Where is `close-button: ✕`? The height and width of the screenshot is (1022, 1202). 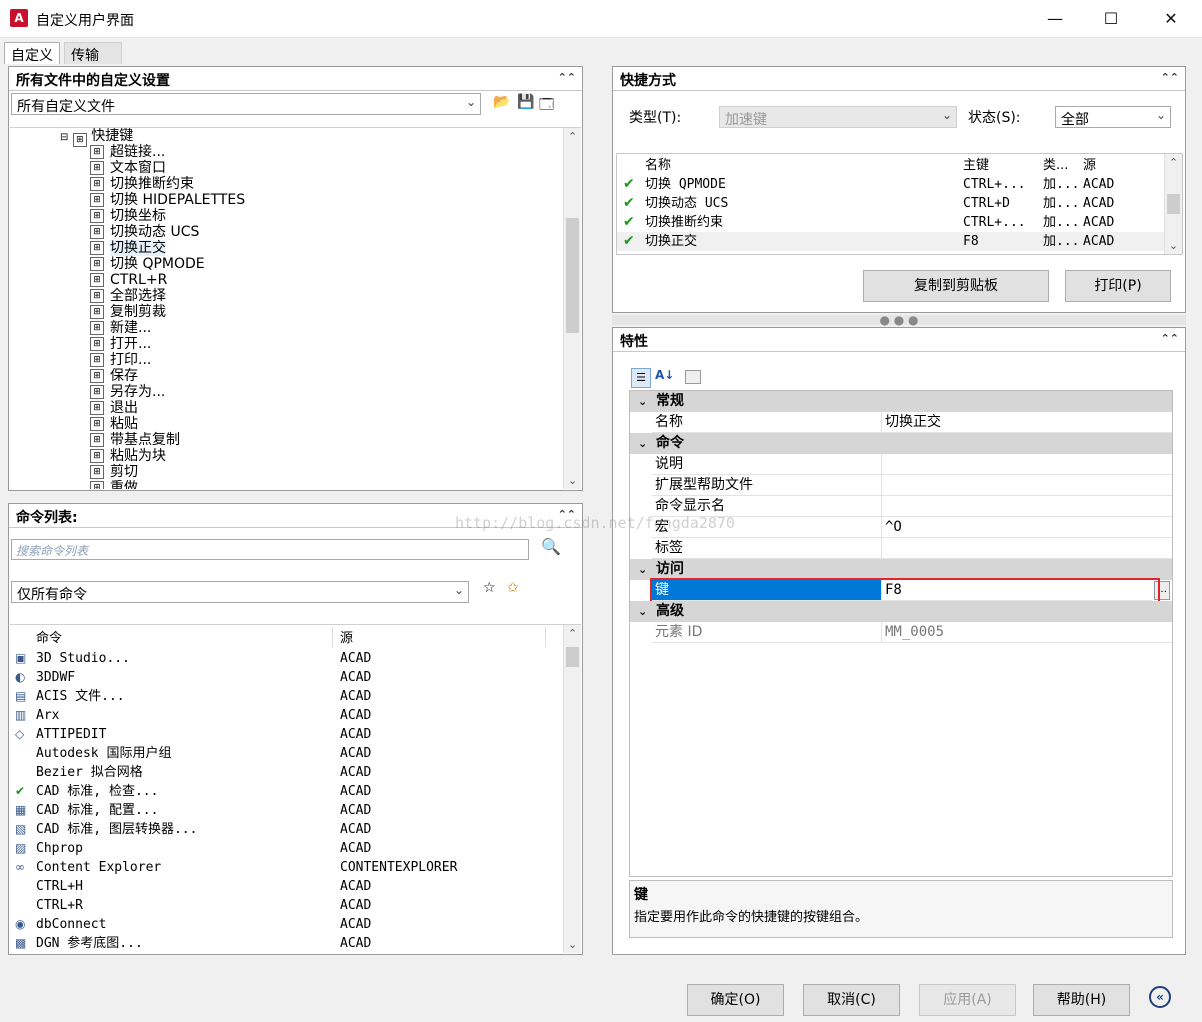
close-button: ✕ is located at coordinates (1171, 19).